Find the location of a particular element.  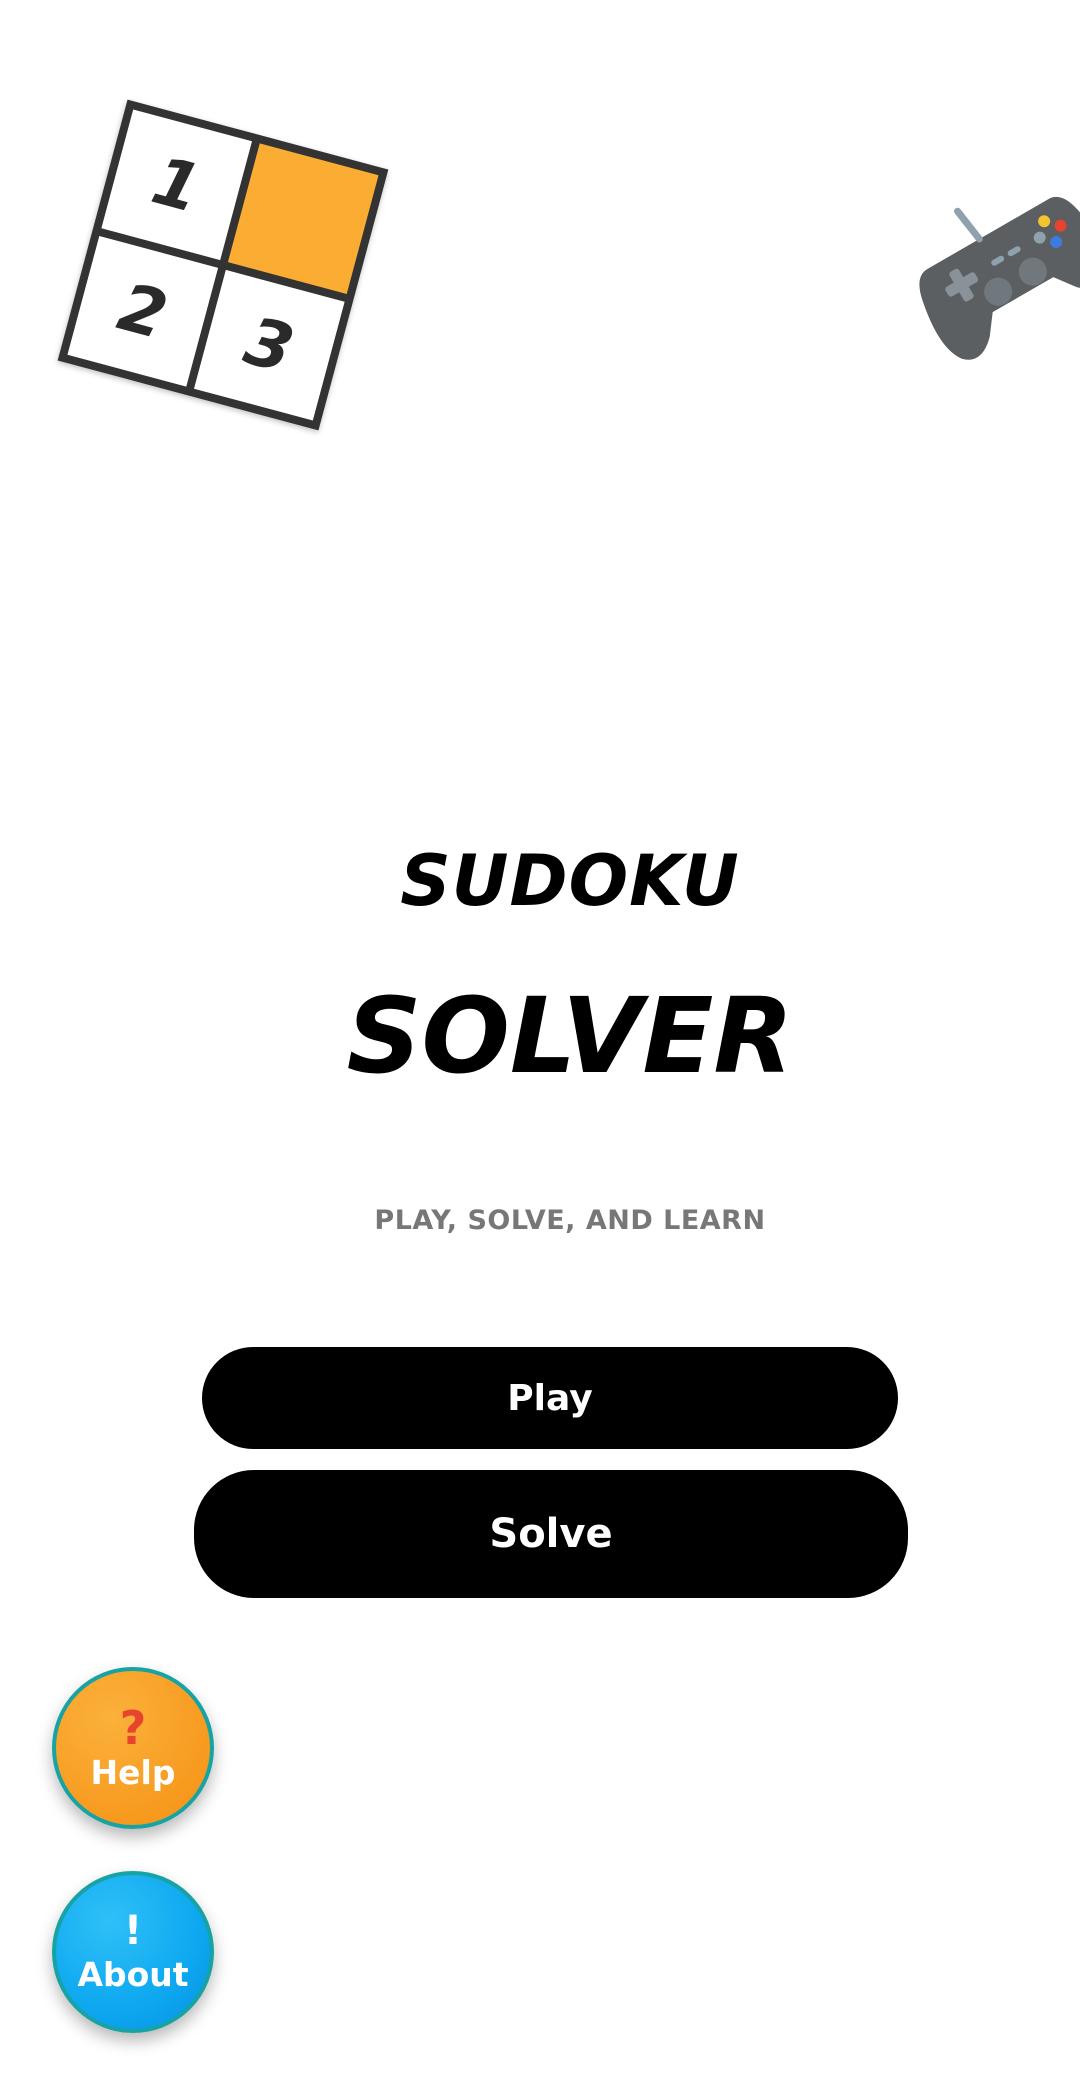

question-mark-icon: ? is located at coordinates (133, 1727).